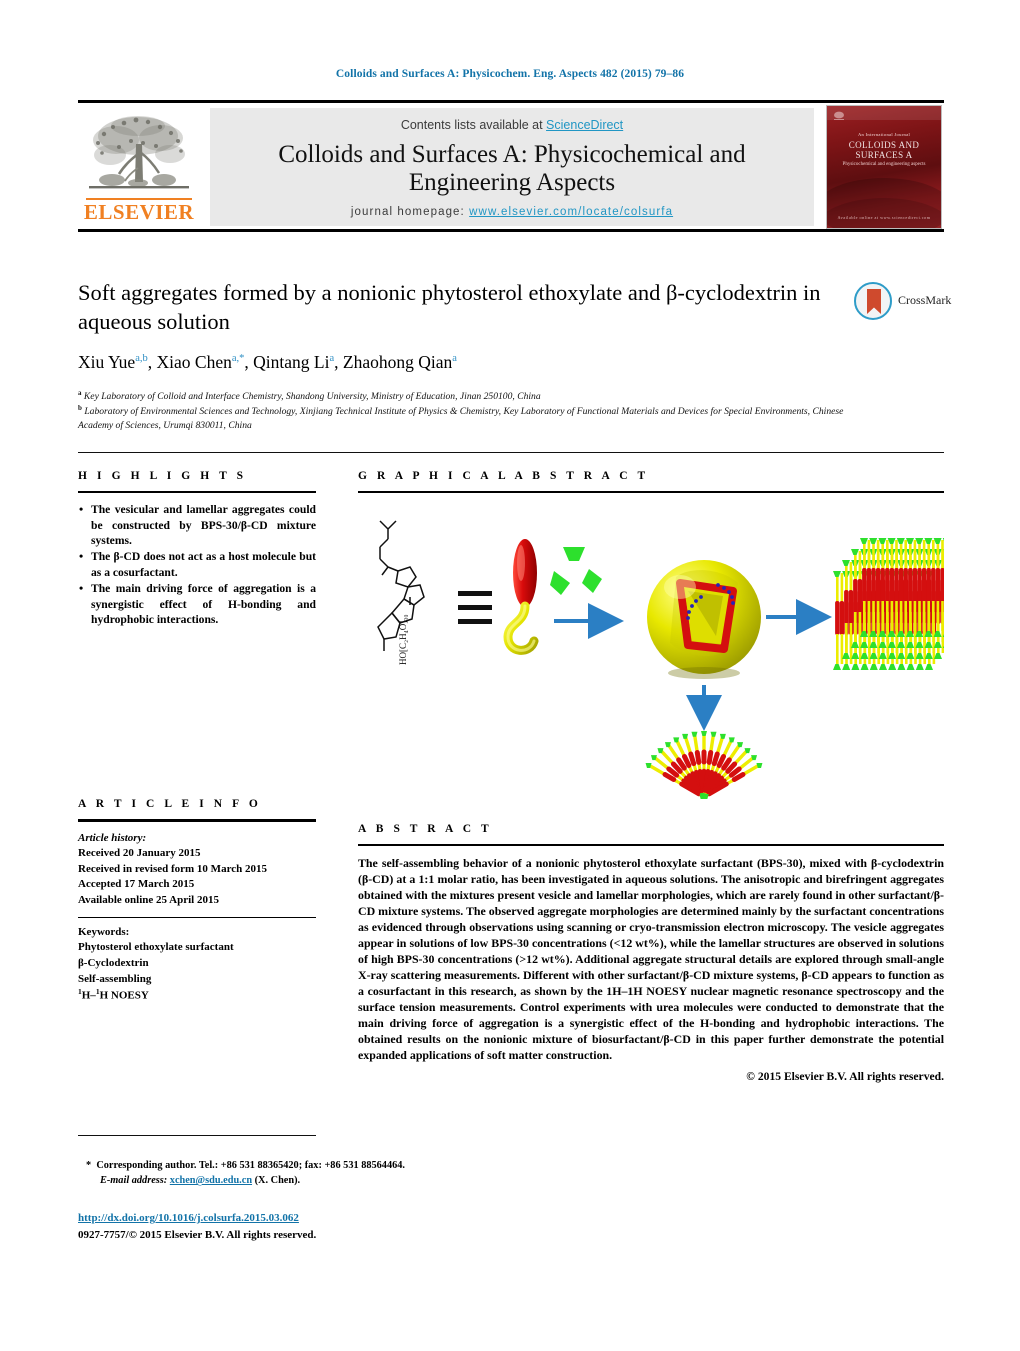  Describe the element at coordinates (170, 804) in the screenshot. I see `article-info-heading: A R T I C L E I N F O` at that location.